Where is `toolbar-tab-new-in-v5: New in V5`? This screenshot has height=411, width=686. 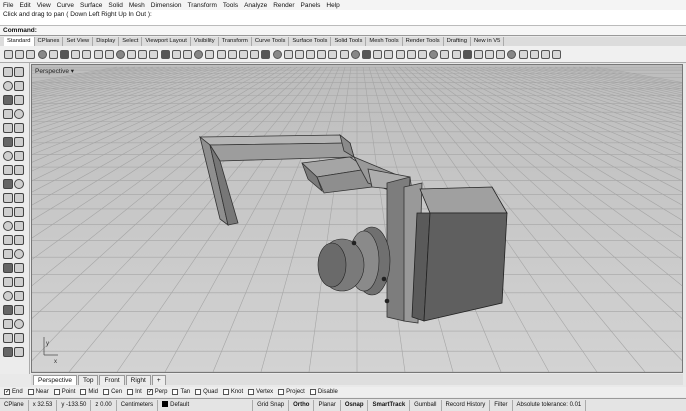
toolbar-tab-new-in-v5: New in V5 is located at coordinates (488, 41).